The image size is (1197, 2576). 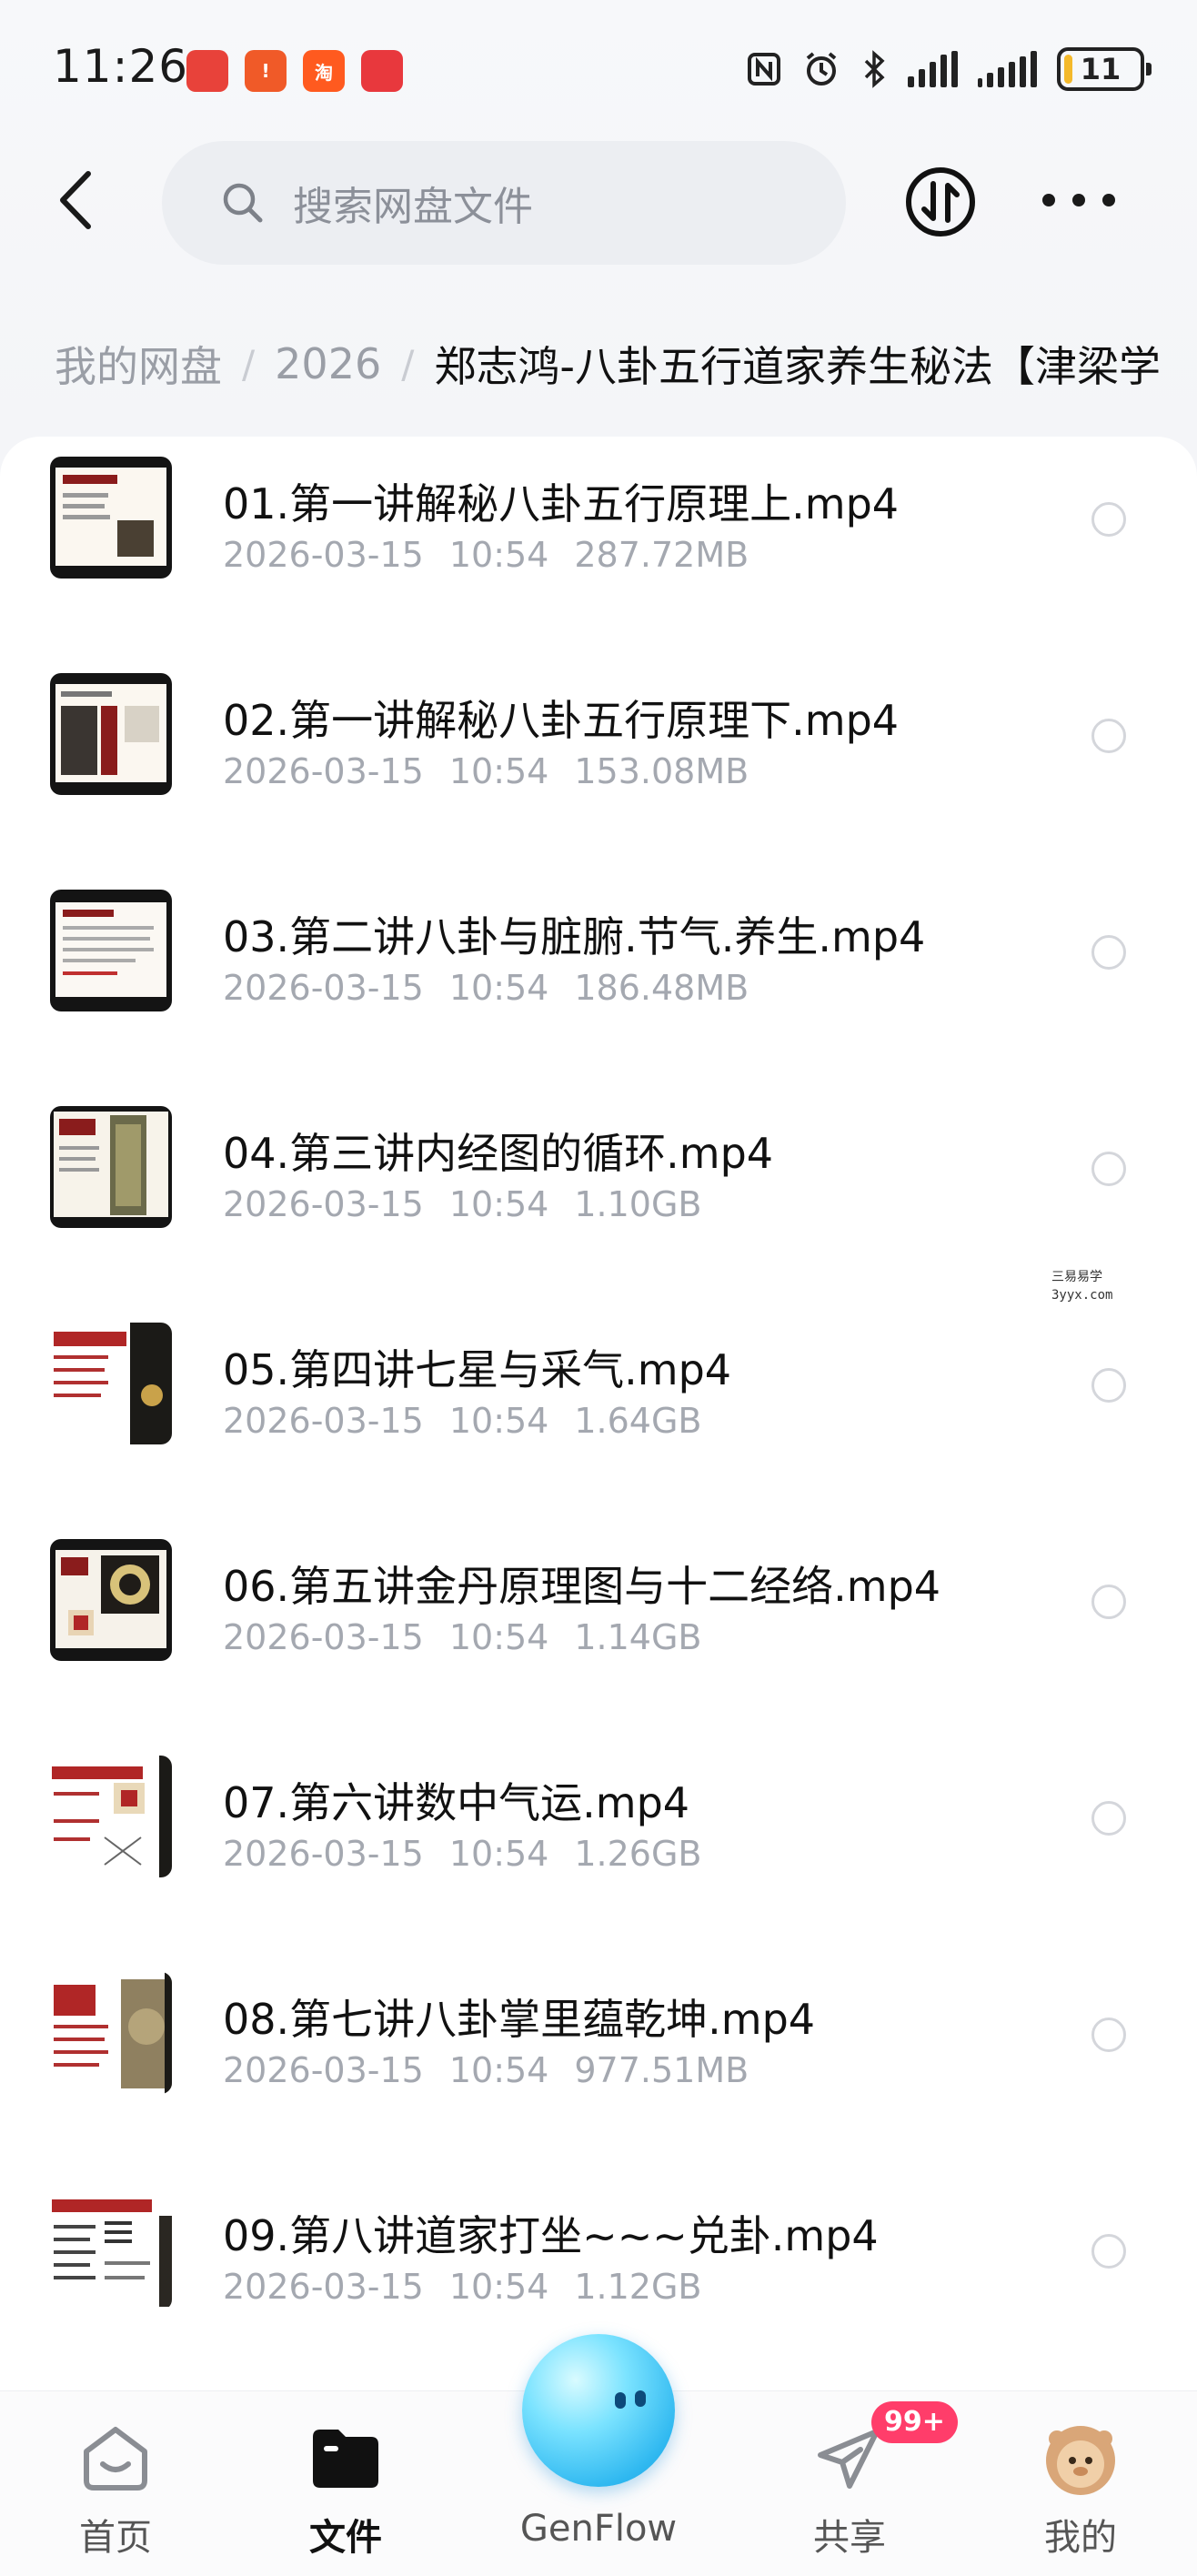 What do you see at coordinates (661, 555) in the screenshot?
I see `file-size: 287.72MB` at bounding box center [661, 555].